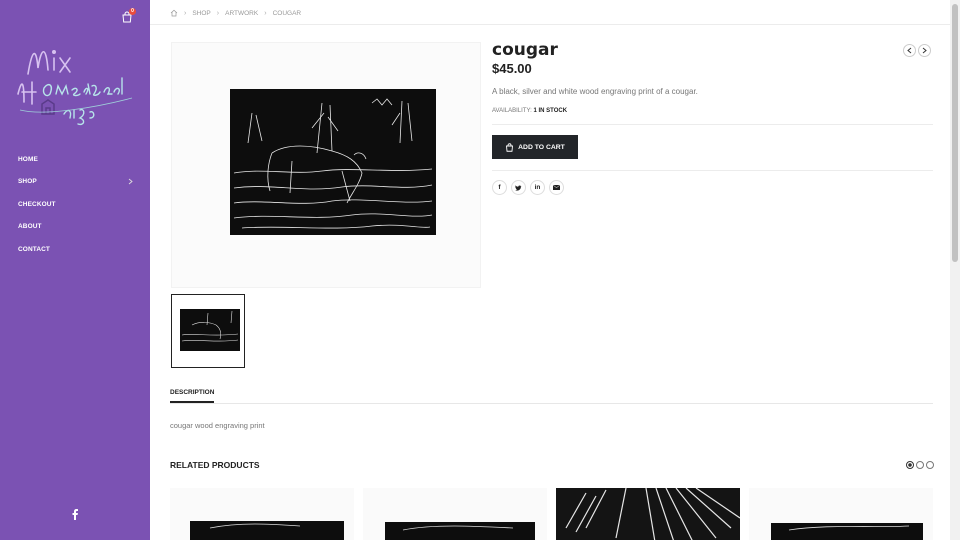  I want to click on cart-button: 0, so click(128, 15).